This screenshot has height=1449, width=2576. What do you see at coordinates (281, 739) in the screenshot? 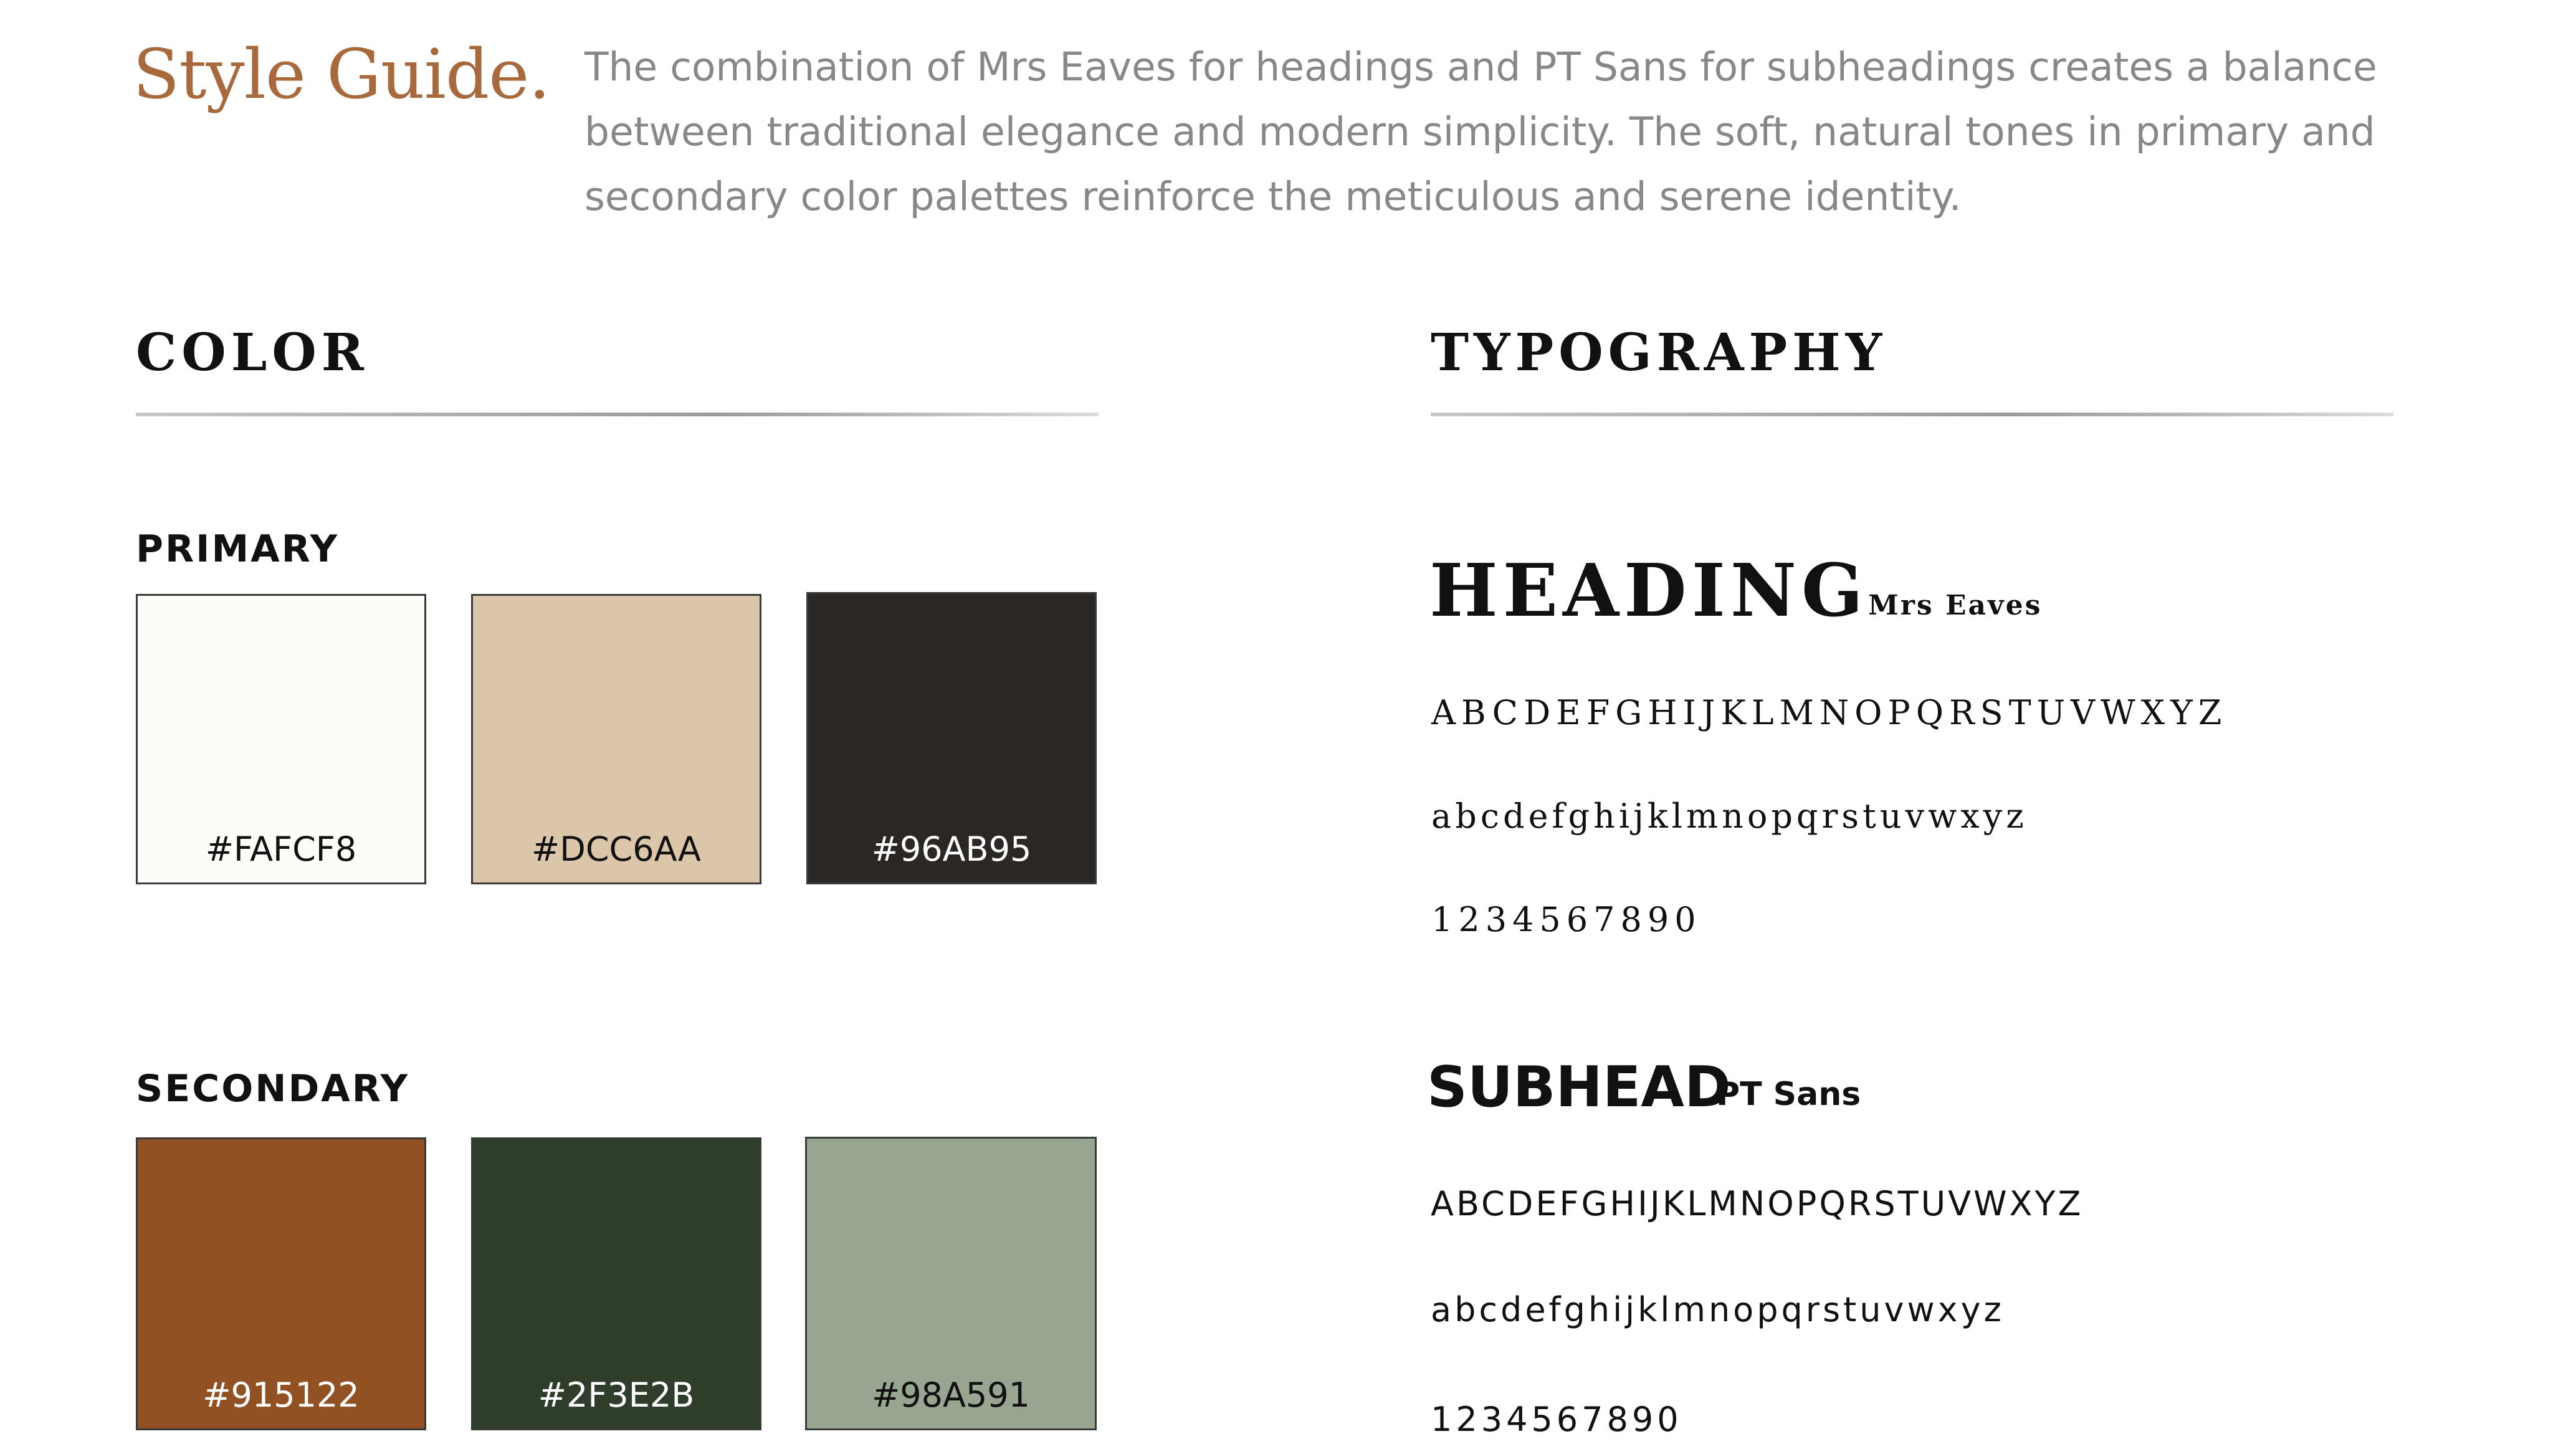
I see `primary-swatch-1: #FAFCF8` at bounding box center [281, 739].